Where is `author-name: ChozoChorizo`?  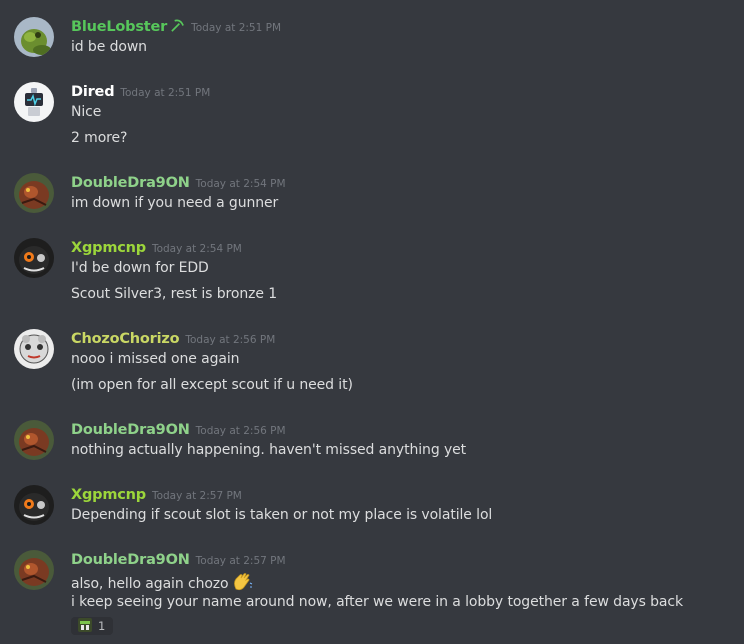 author-name: ChozoChorizo is located at coordinates (125, 339).